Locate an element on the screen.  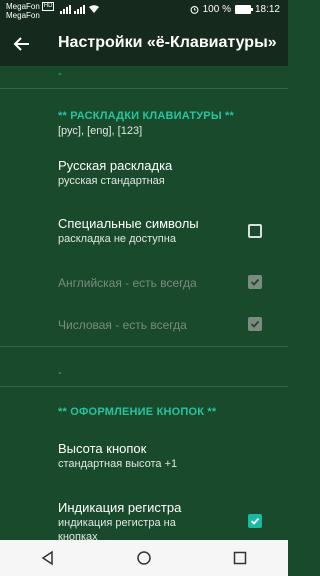
clock: 18:12 is located at coordinates (267, 9).